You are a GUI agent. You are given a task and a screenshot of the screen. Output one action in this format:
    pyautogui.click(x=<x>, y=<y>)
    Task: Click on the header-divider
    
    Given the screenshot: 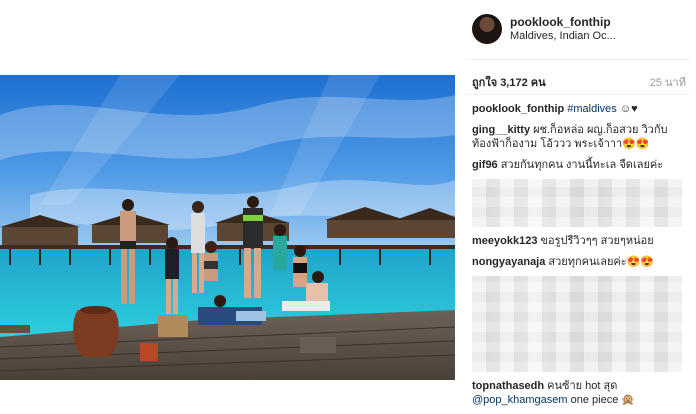 What is the action you would take?
    pyautogui.click(x=578, y=59)
    